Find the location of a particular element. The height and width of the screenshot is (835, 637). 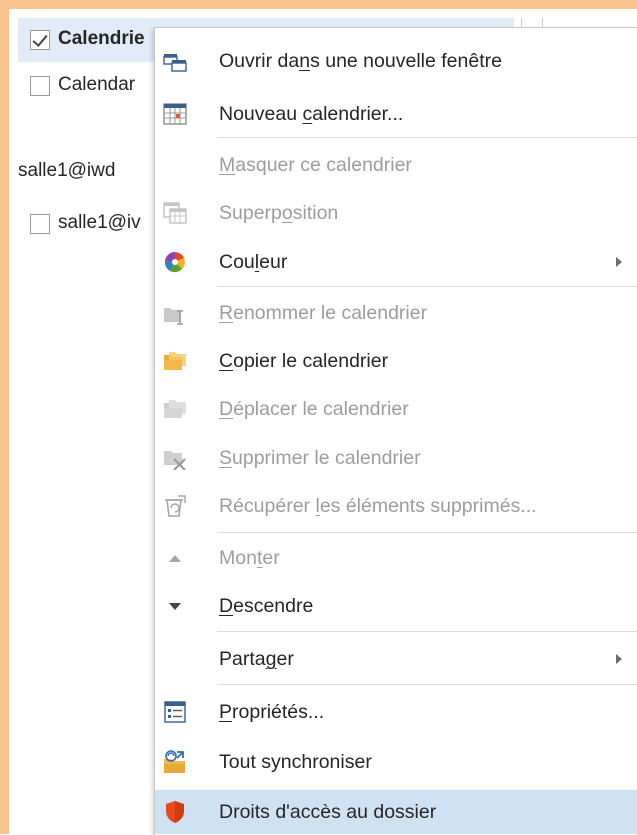

menu-item-move-calendar: Déplacer le calendrier is located at coordinates (396, 409).